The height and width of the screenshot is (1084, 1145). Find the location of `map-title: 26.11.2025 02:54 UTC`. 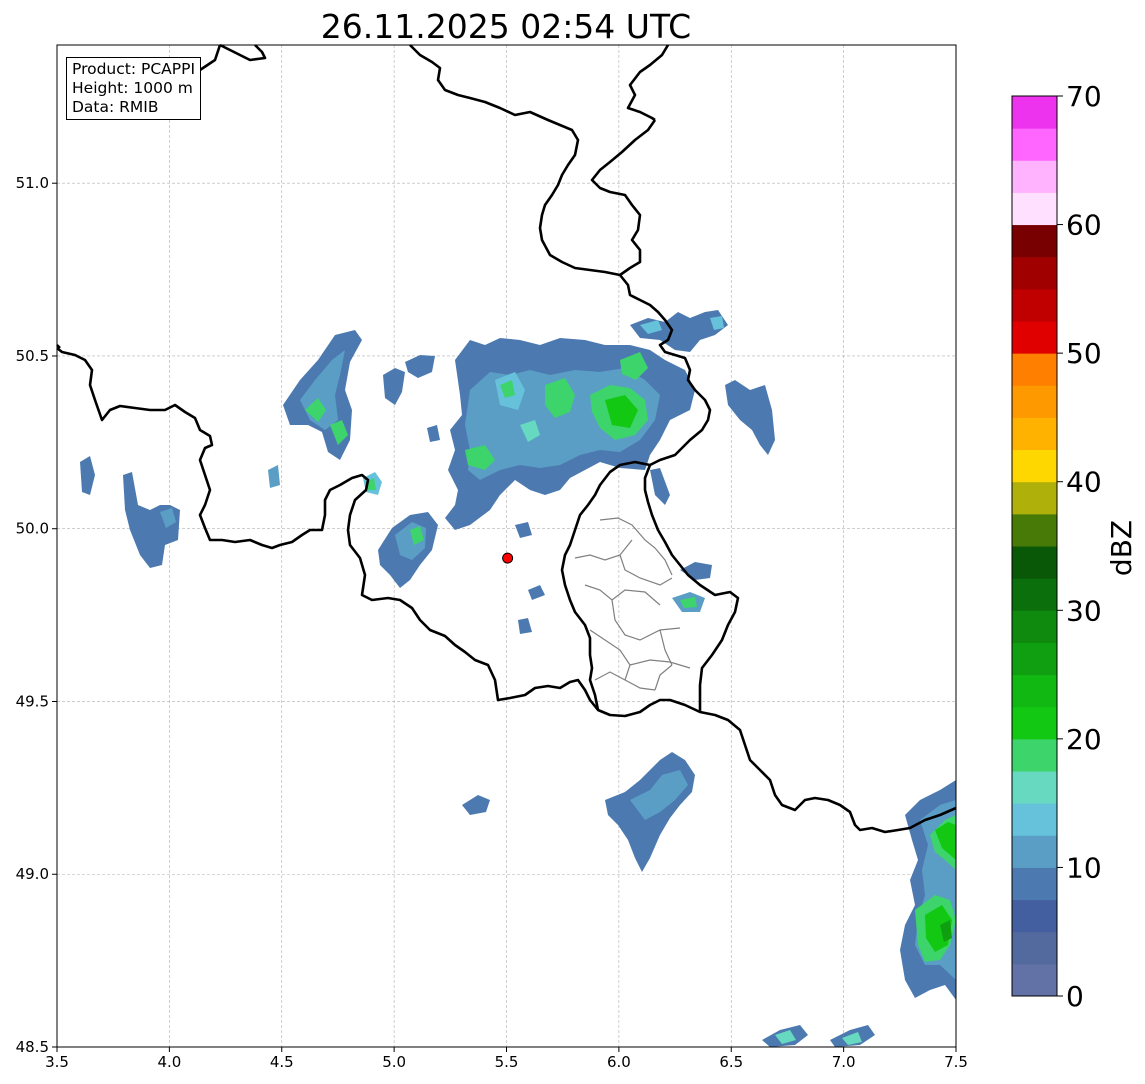

map-title: 26.11.2025 02:54 UTC is located at coordinates (506, 26).